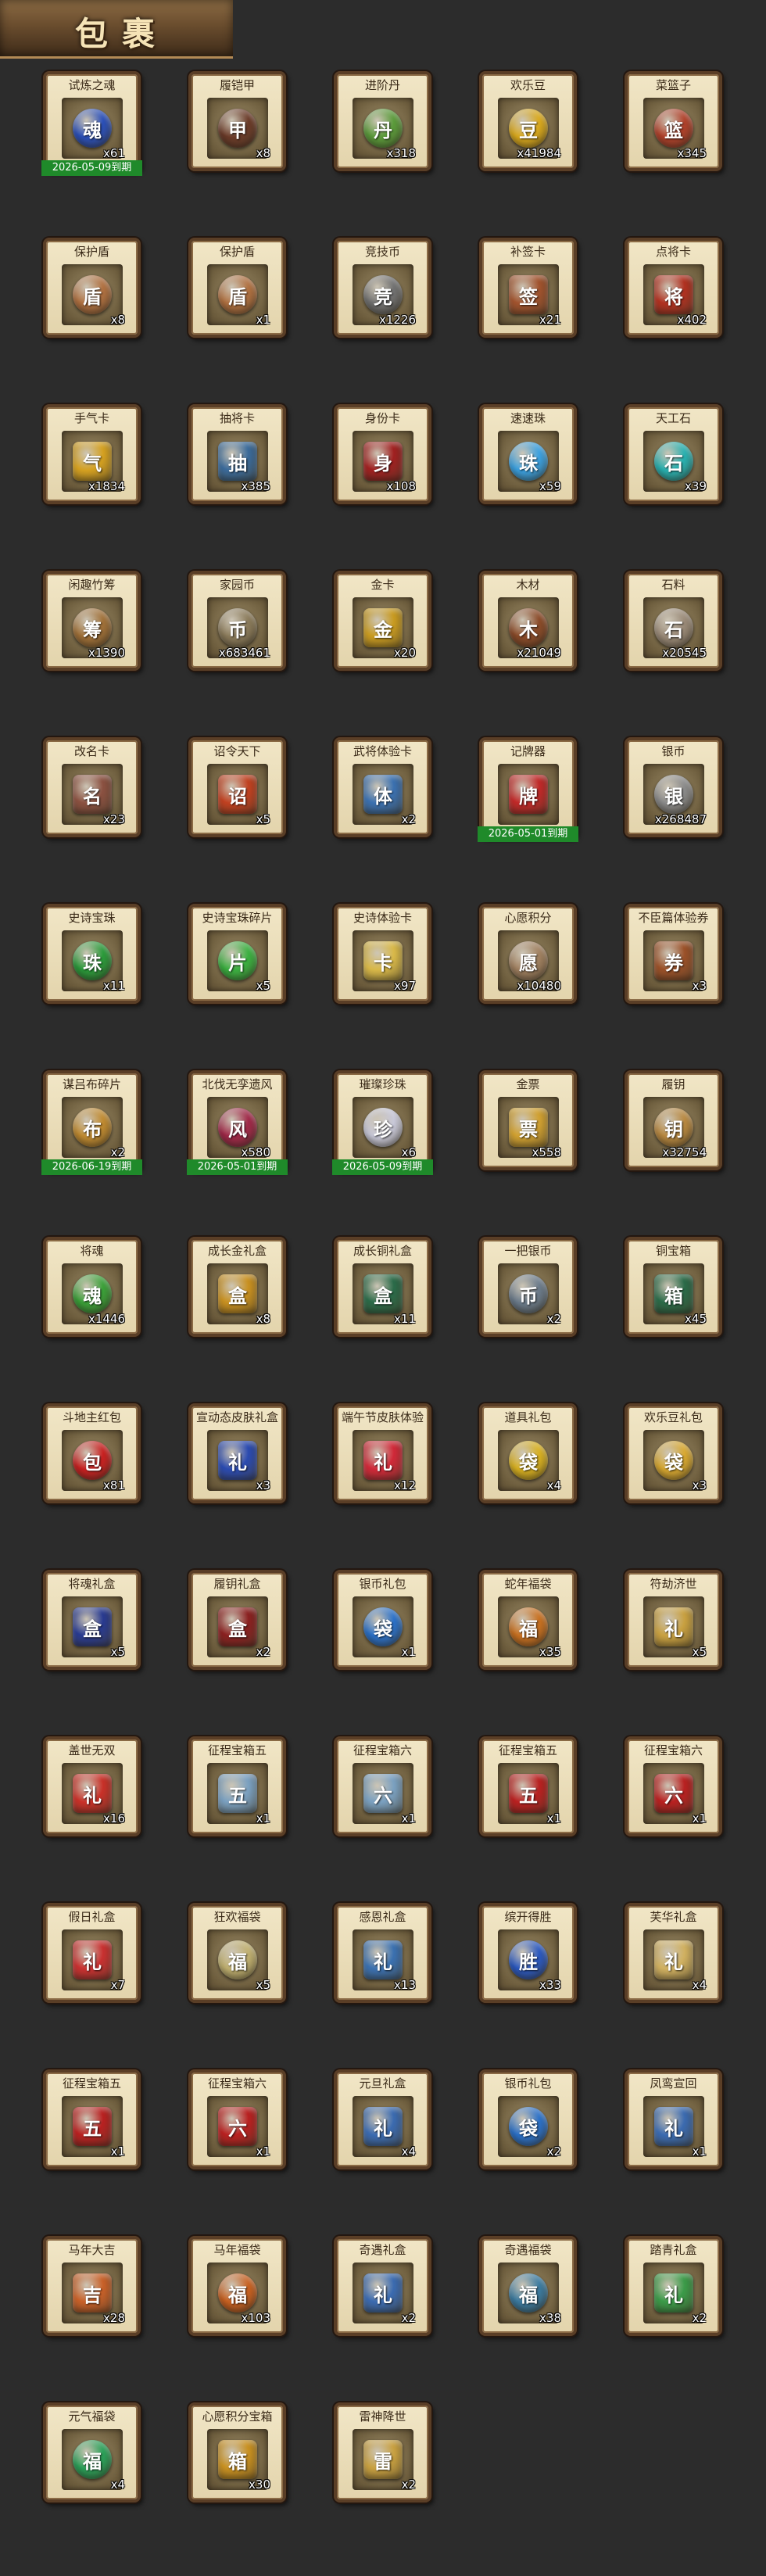 This screenshot has height=2576, width=766. What do you see at coordinates (528, 1620) in the screenshot?
I see `inventory-item: 蛇年福袋福 x35` at bounding box center [528, 1620].